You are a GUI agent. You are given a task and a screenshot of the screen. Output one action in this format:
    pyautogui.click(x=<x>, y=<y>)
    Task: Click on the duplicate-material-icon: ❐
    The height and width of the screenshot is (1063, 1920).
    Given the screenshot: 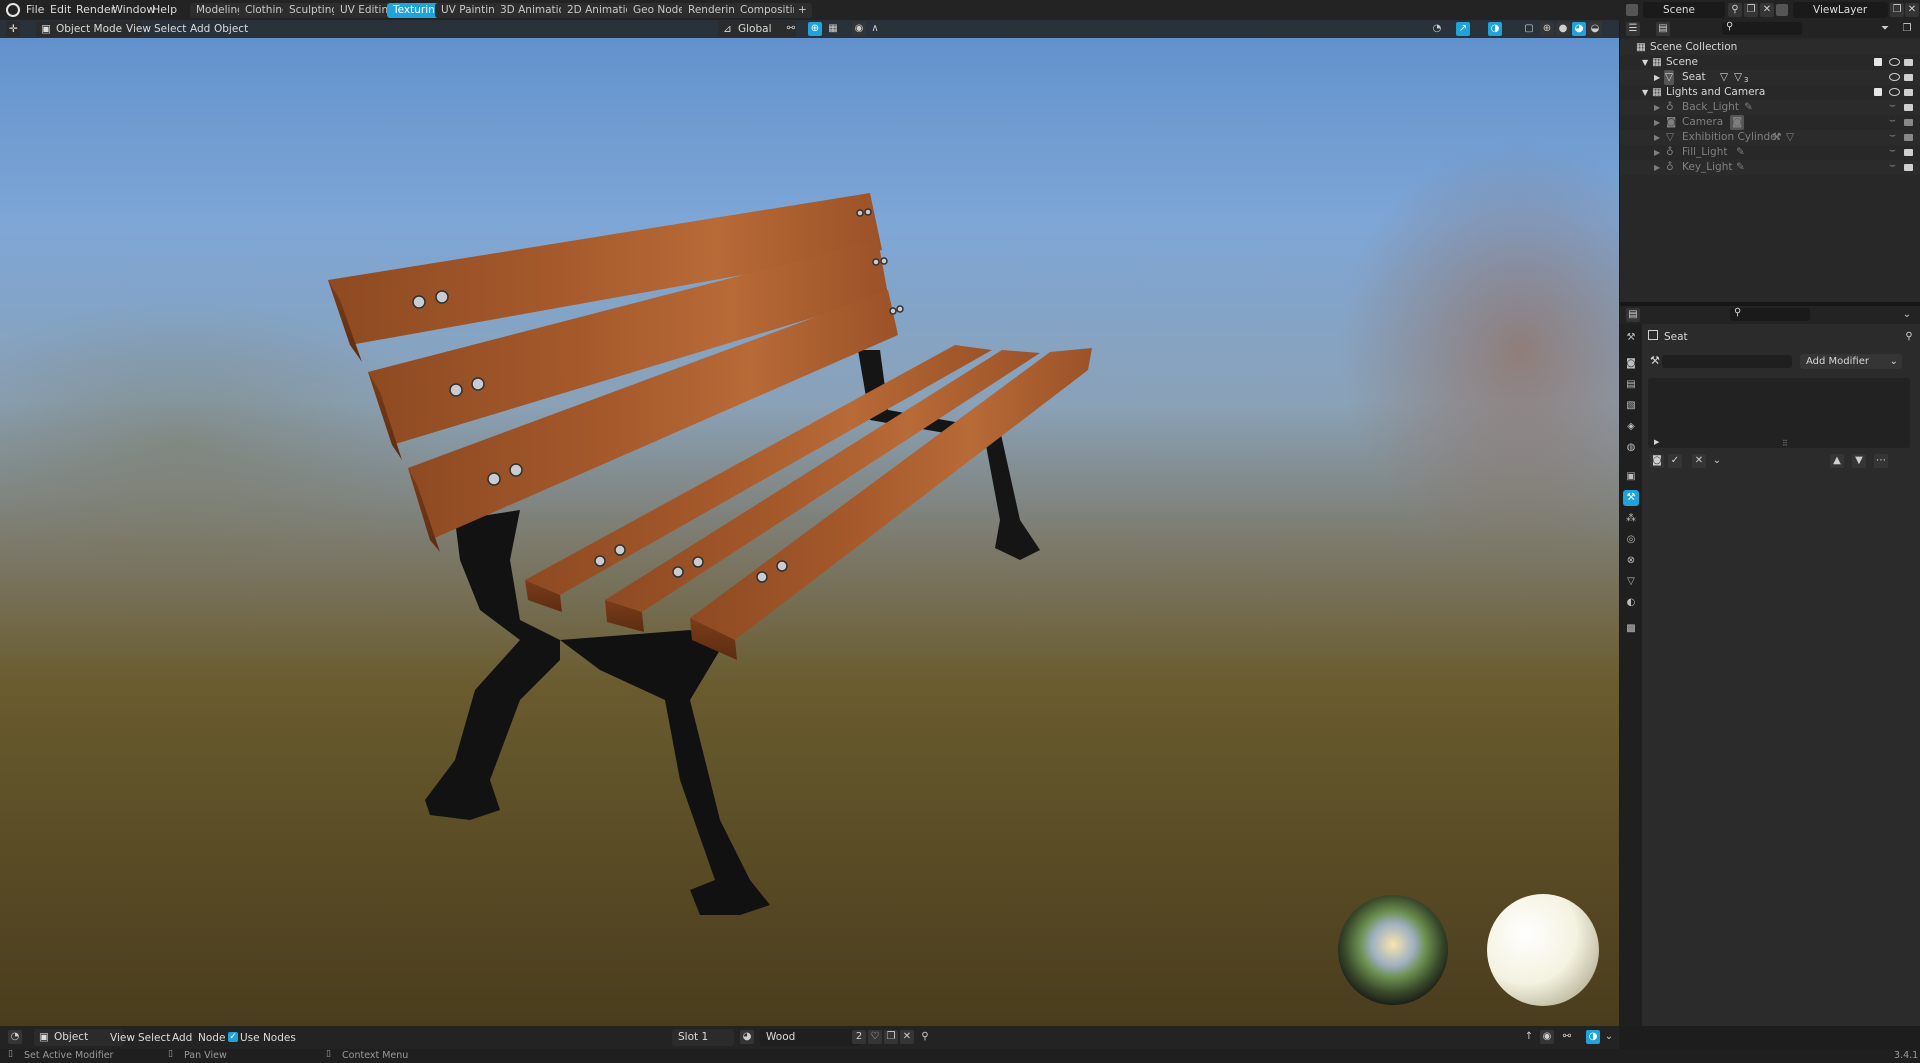 What is the action you would take?
    pyautogui.click(x=891, y=1037)
    